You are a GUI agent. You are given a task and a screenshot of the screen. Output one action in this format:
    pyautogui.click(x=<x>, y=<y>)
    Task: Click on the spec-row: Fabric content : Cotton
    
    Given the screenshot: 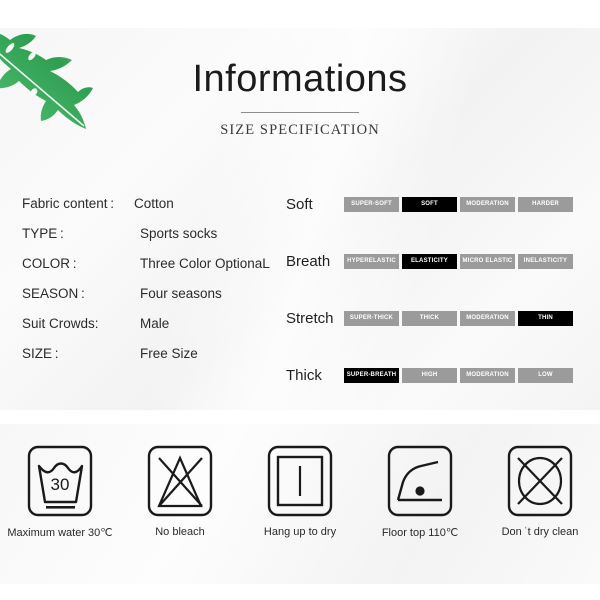 What is the action you would take?
    pyautogui.click(x=147, y=211)
    